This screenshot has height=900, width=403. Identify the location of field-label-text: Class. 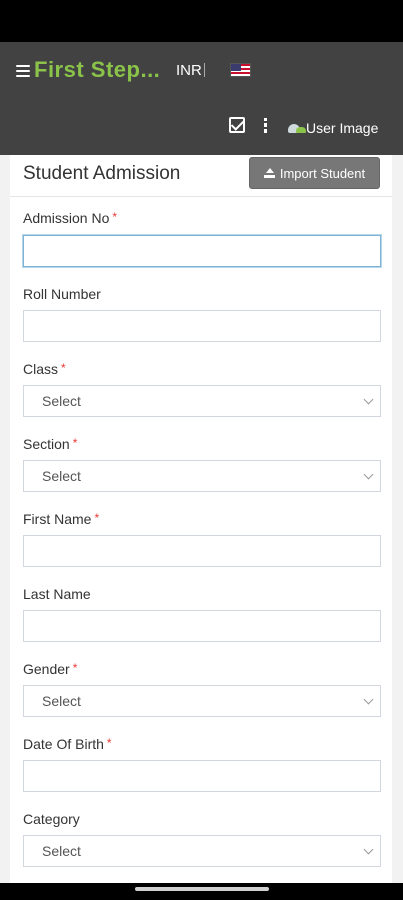
(41, 369).